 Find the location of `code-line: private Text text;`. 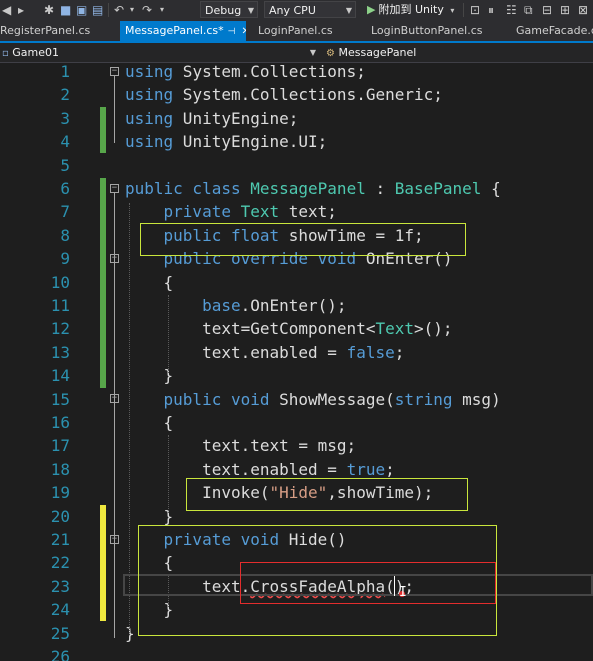

code-line: private Text text; is located at coordinates (231, 211).